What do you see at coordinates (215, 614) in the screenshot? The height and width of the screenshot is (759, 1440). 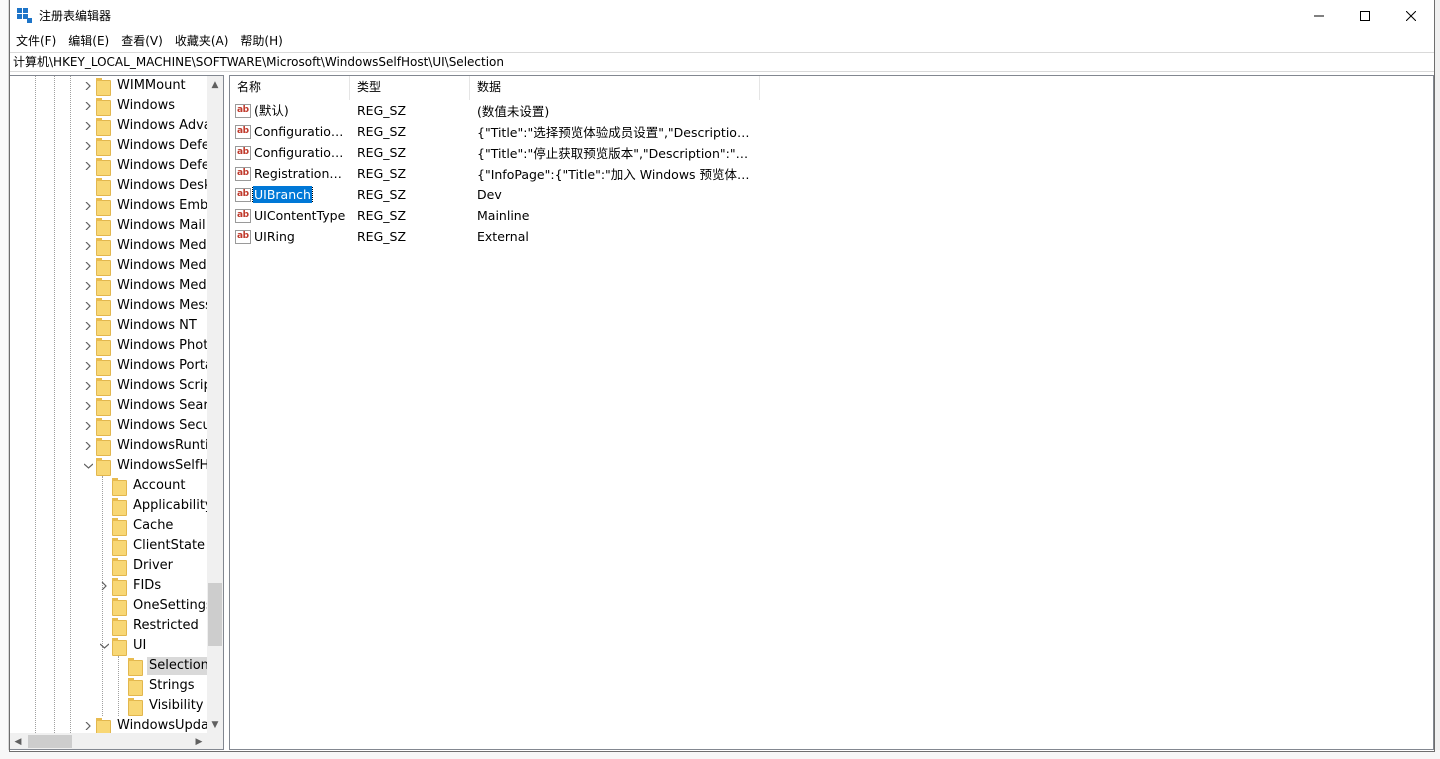 I see `tree-scroll-thumb` at bounding box center [215, 614].